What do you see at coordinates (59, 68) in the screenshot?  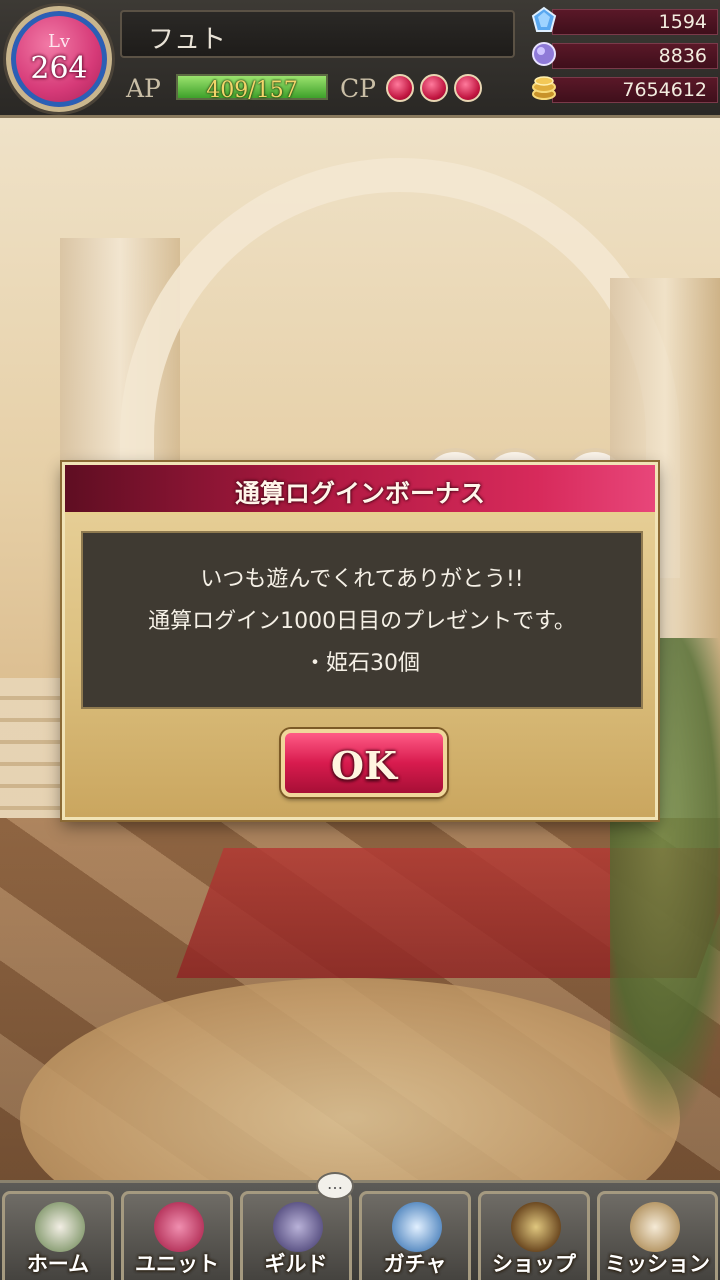 I see `level-value: 264` at bounding box center [59, 68].